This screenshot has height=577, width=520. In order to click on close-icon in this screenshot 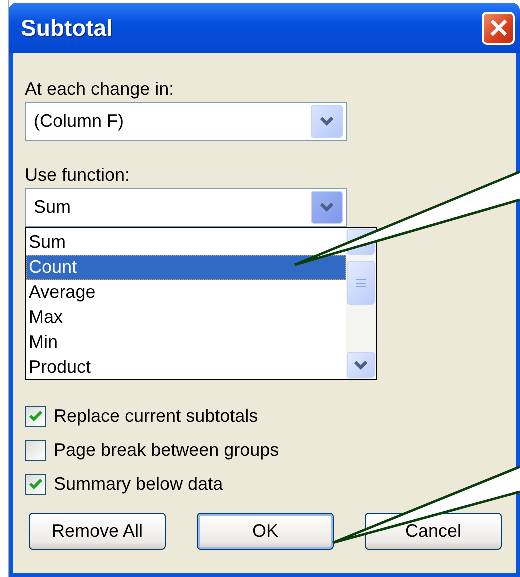, I will do `click(498, 28)`.